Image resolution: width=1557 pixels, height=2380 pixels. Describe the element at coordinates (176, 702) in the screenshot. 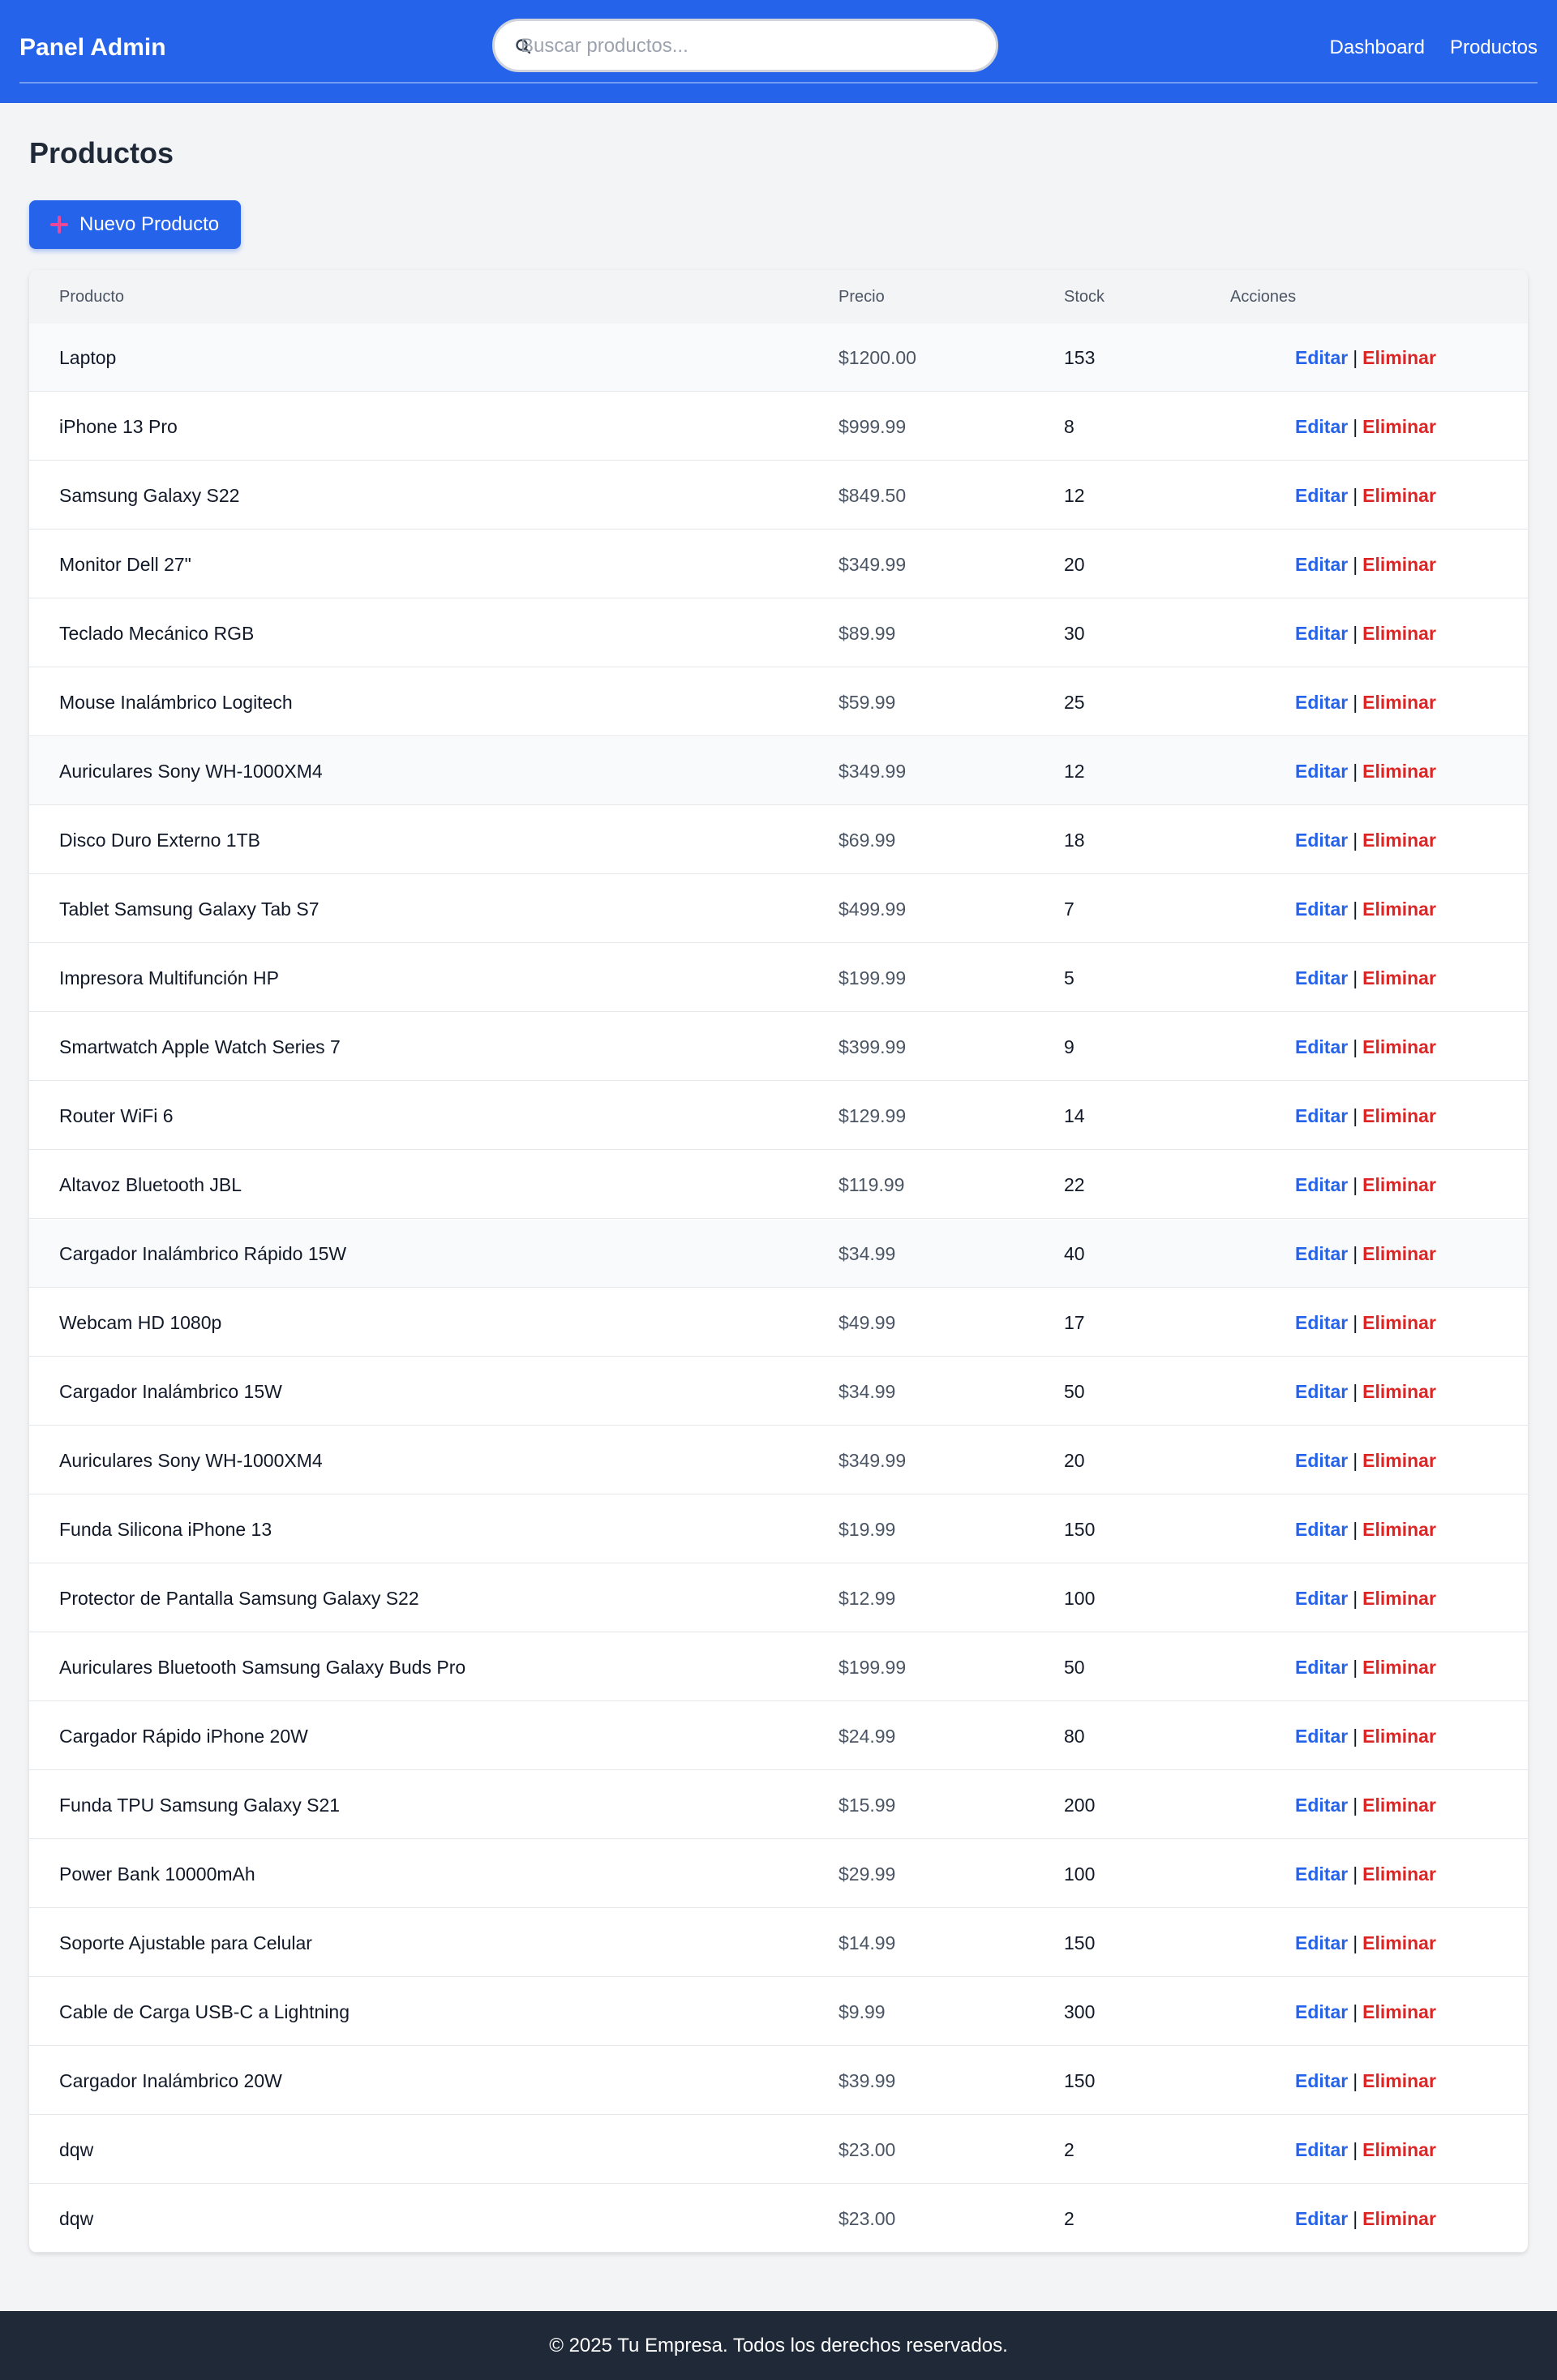

I see `product-name: Mouse Inalámbrico Logitech` at that location.